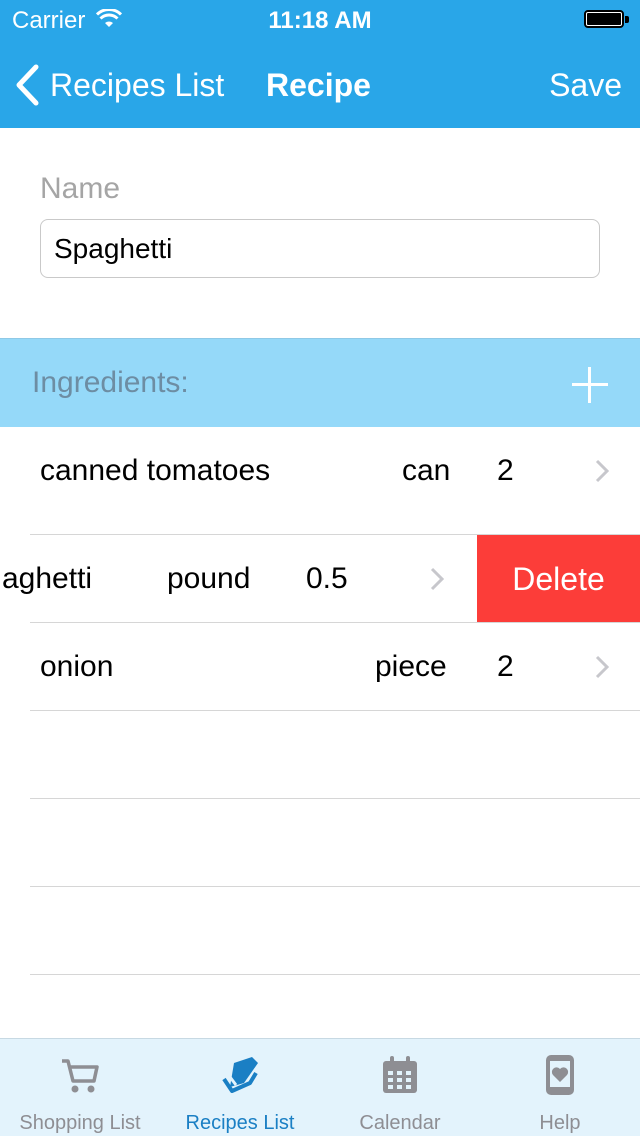 The image size is (640, 1137). What do you see at coordinates (560, 1075) in the screenshot?
I see `phone-heart-icon` at bounding box center [560, 1075].